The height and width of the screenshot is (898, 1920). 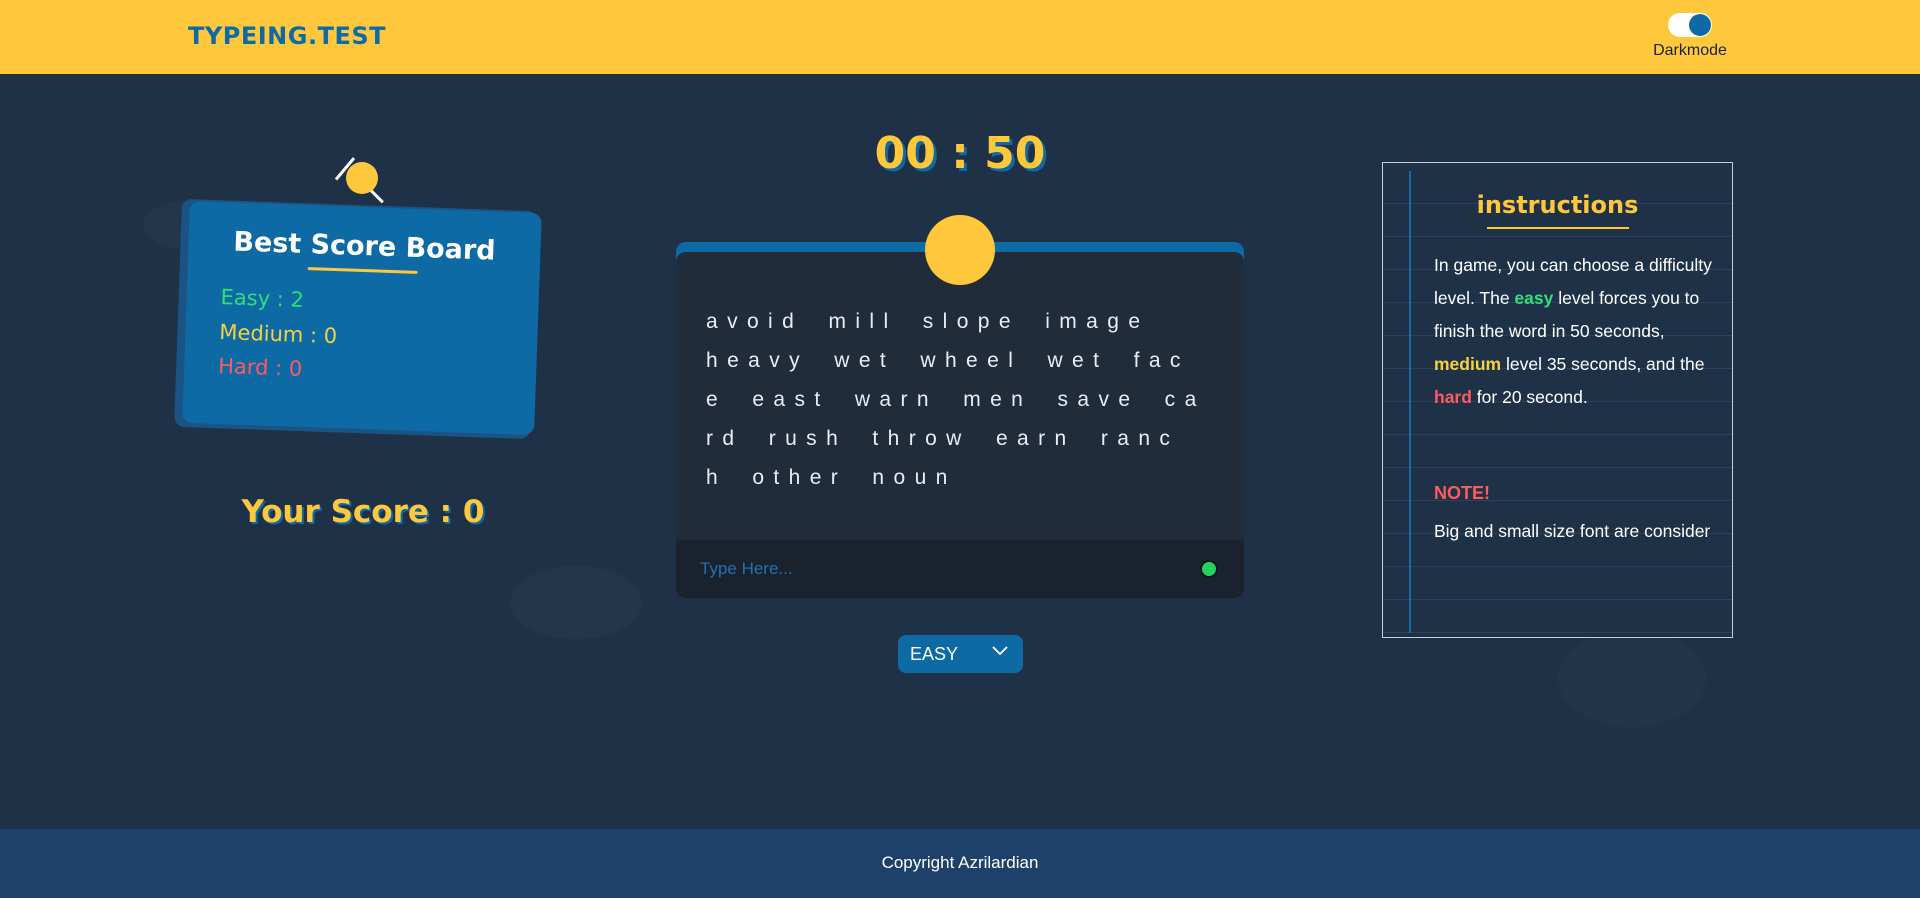 I want to click on word-box-pin, so click(x=960, y=250).